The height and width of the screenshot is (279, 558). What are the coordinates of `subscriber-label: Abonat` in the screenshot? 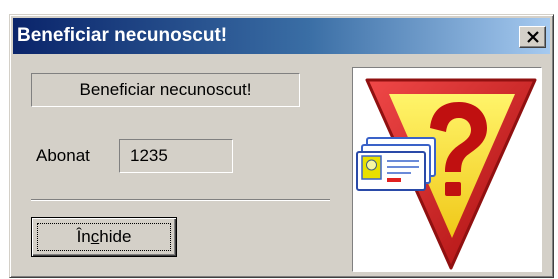 It's located at (63, 155).